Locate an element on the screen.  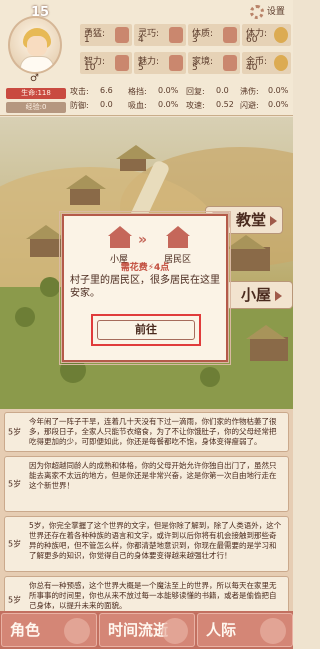
attr-value: 40 is located at coordinates (252, 68).